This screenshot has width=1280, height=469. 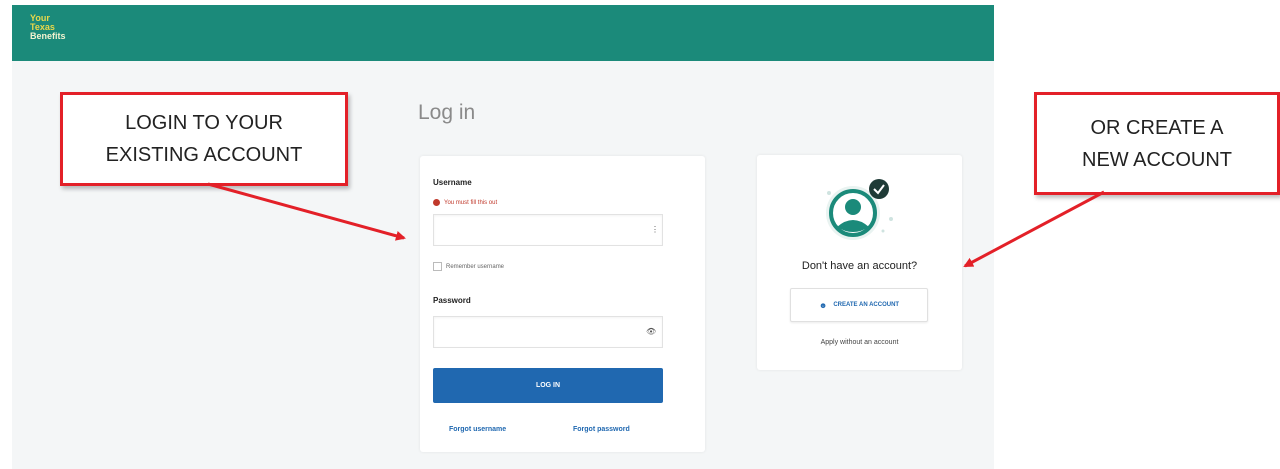 What do you see at coordinates (1157, 127) in the screenshot?
I see `callout-right-line-1: OR CREATE A` at bounding box center [1157, 127].